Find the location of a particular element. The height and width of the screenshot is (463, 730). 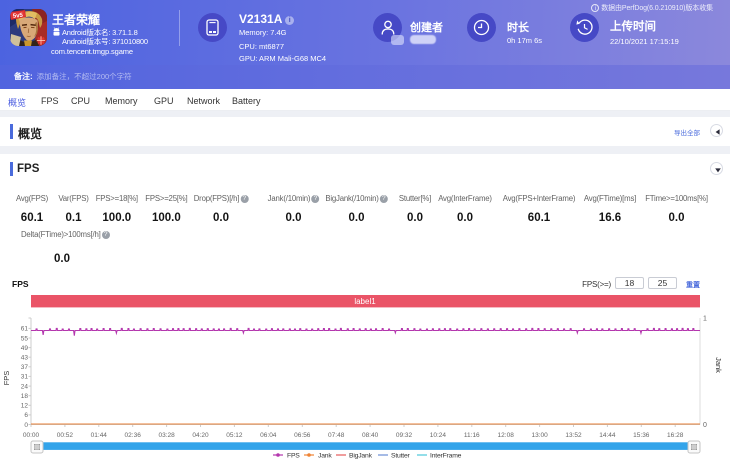

svg-text: 06:56 is located at coordinates (302, 435).